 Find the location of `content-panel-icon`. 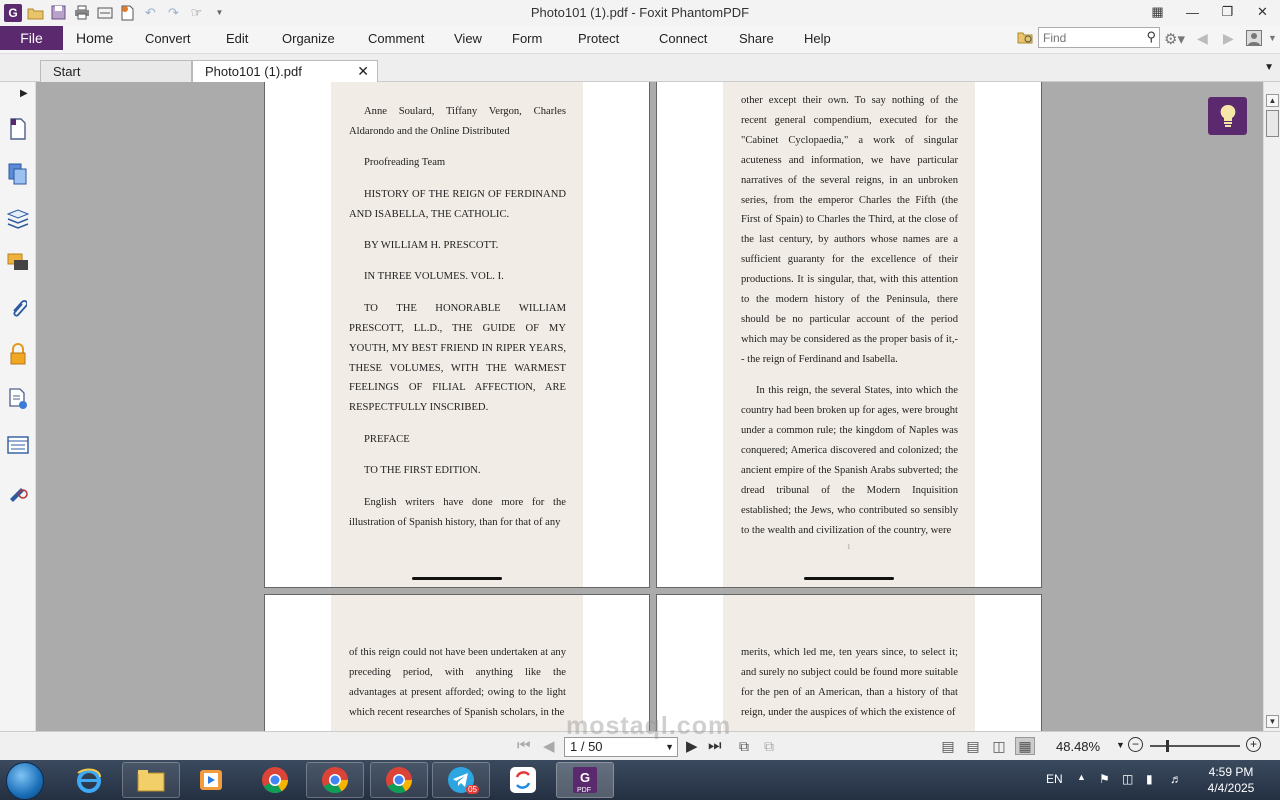

content-panel-icon is located at coordinates (18, 445).